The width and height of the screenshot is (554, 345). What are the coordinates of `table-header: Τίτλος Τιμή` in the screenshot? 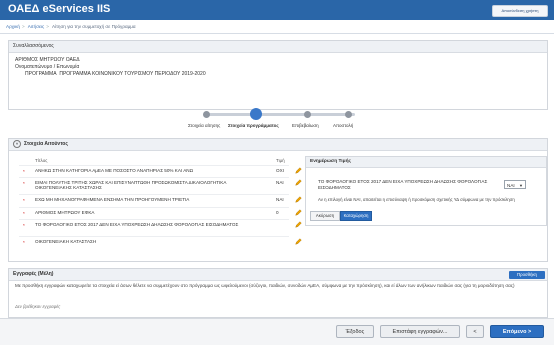 It's located at (154, 160).